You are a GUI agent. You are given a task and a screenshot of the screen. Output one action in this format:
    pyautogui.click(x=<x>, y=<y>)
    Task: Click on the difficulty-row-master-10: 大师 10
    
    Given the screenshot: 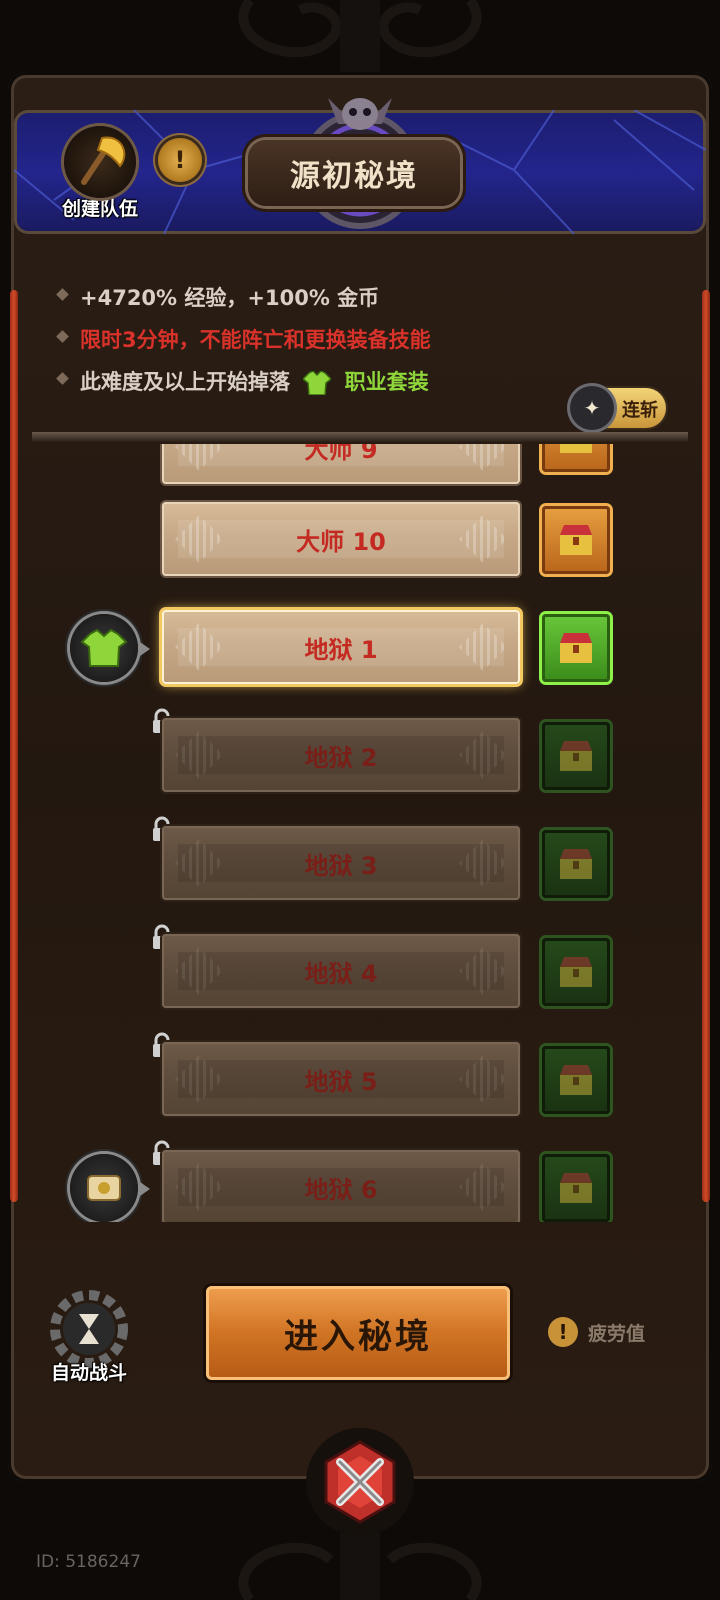 What is the action you would take?
    pyautogui.click(x=341, y=542)
    